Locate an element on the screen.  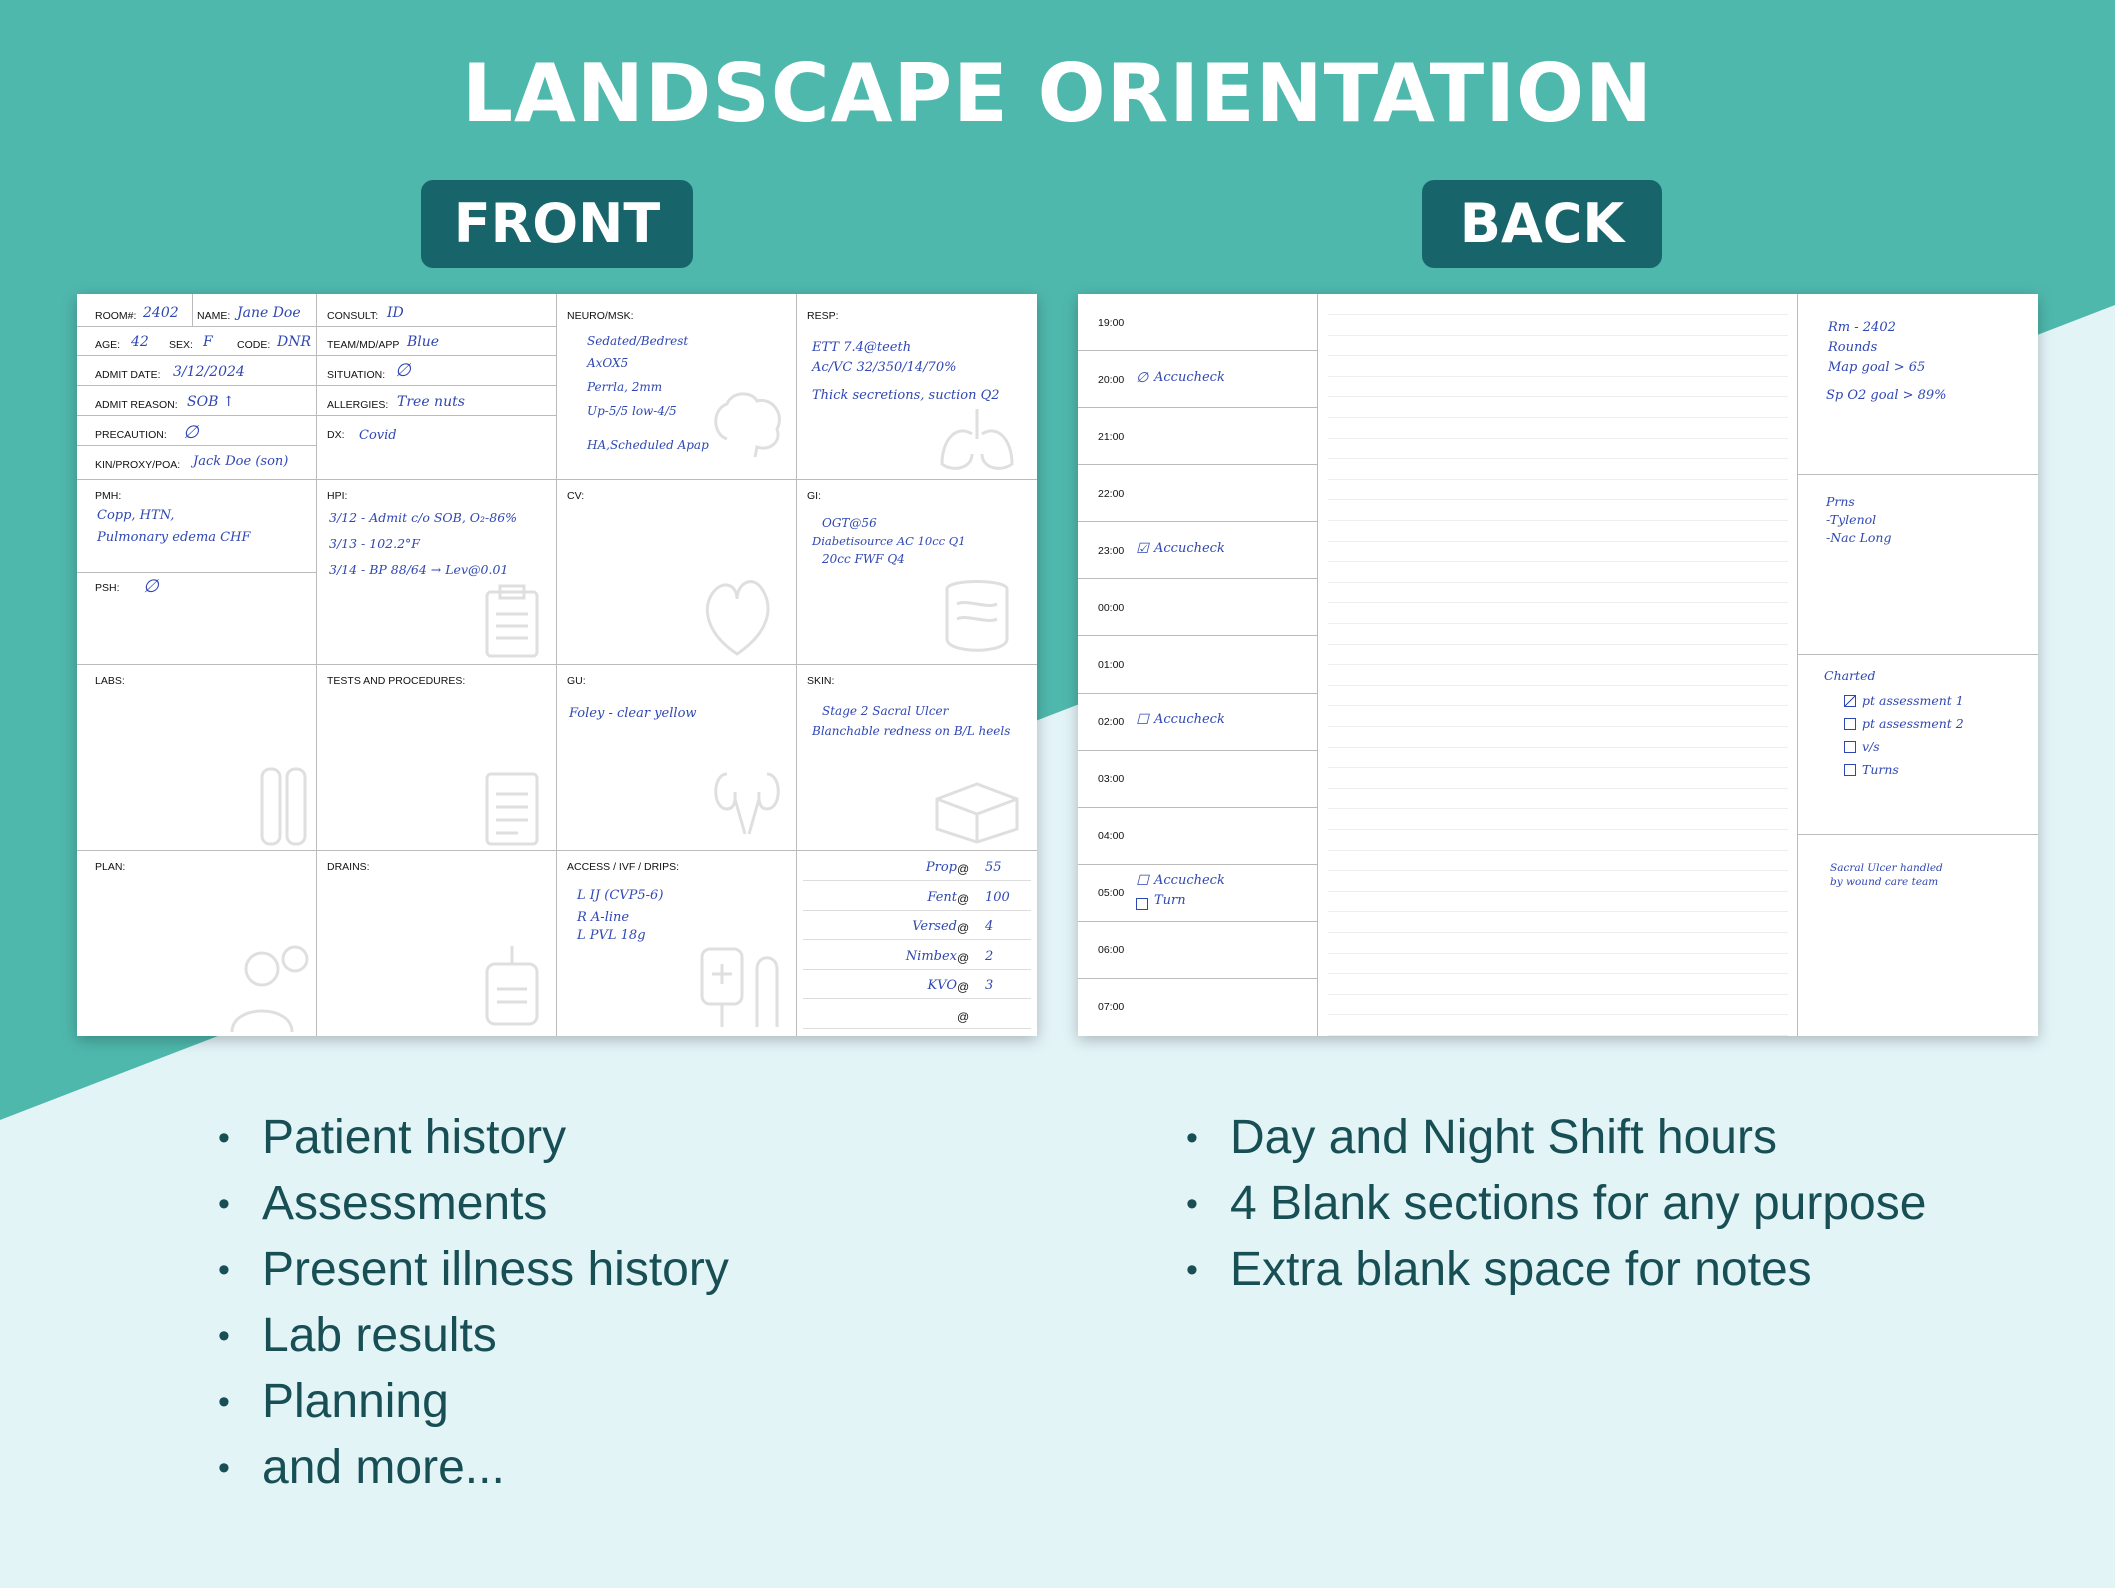
notes-area is located at coordinates (1557, 665).